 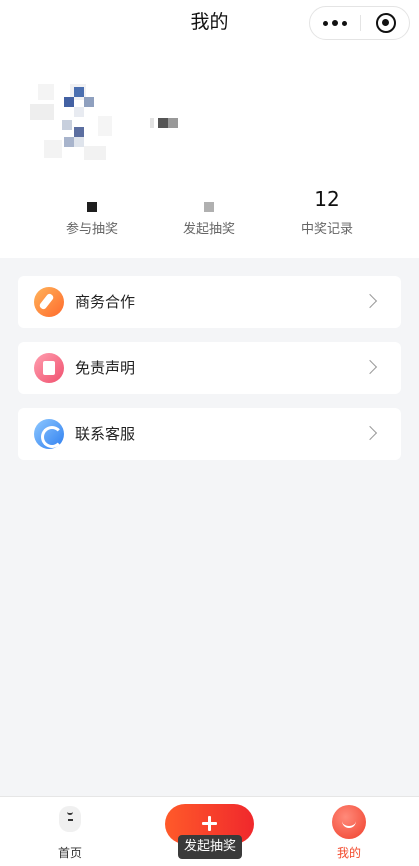 I want to click on menu-item-label: 联系客服, so click(x=105, y=434).